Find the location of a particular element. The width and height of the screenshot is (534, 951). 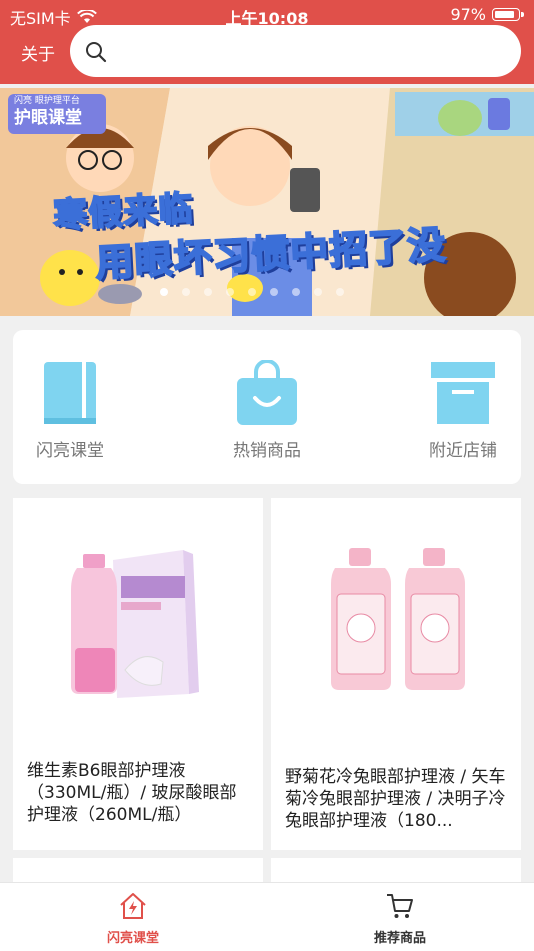

about-button: 关于 is located at coordinates (38, 52).